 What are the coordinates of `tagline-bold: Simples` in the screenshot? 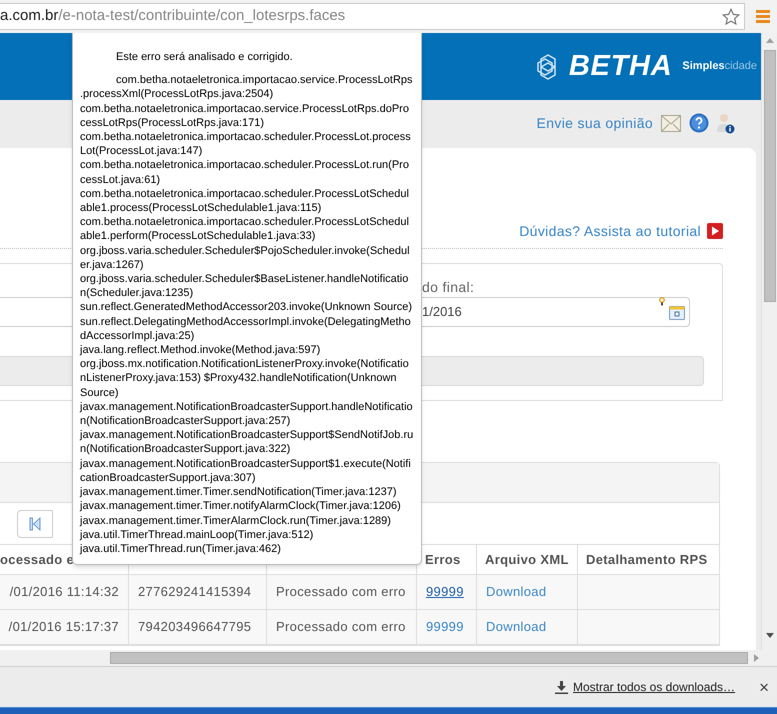 It's located at (703, 66).